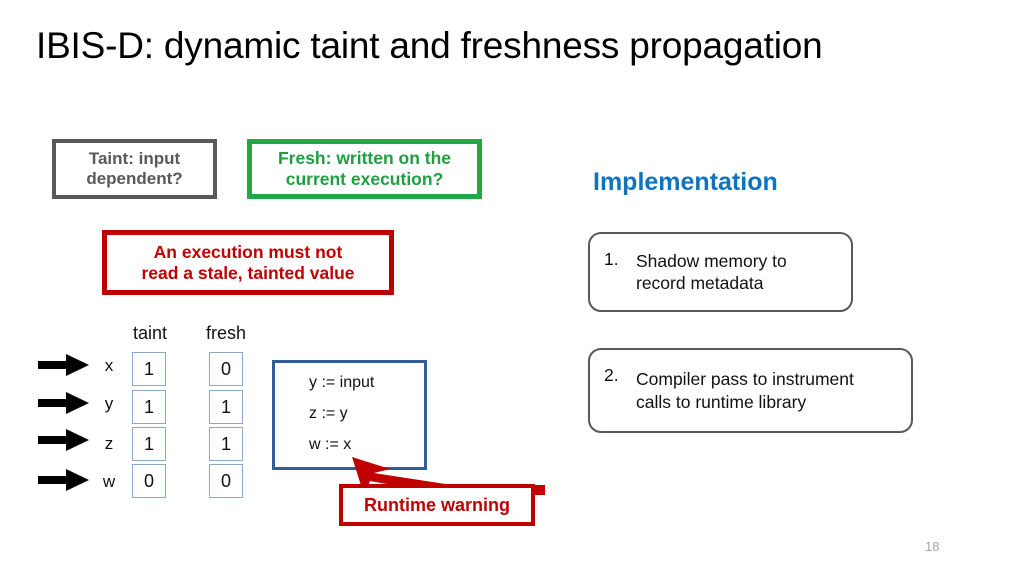 The width and height of the screenshot is (1024, 576). What do you see at coordinates (226, 444) in the screenshot?
I see `fresh-cell-z: 1` at bounding box center [226, 444].